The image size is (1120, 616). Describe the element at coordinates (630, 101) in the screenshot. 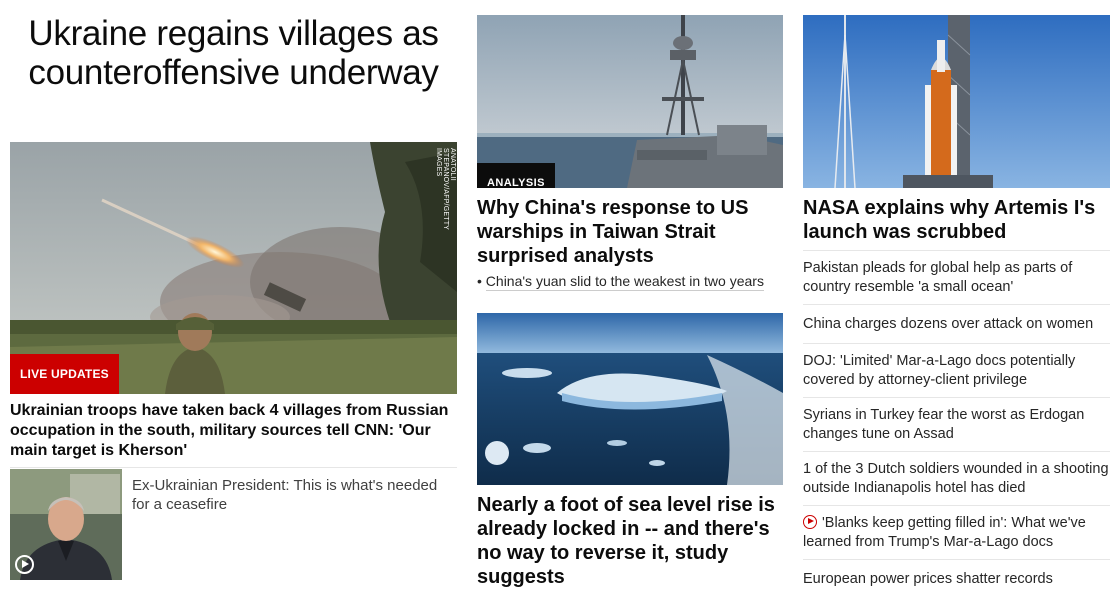

I see `warship-image: ANALYSIS` at that location.